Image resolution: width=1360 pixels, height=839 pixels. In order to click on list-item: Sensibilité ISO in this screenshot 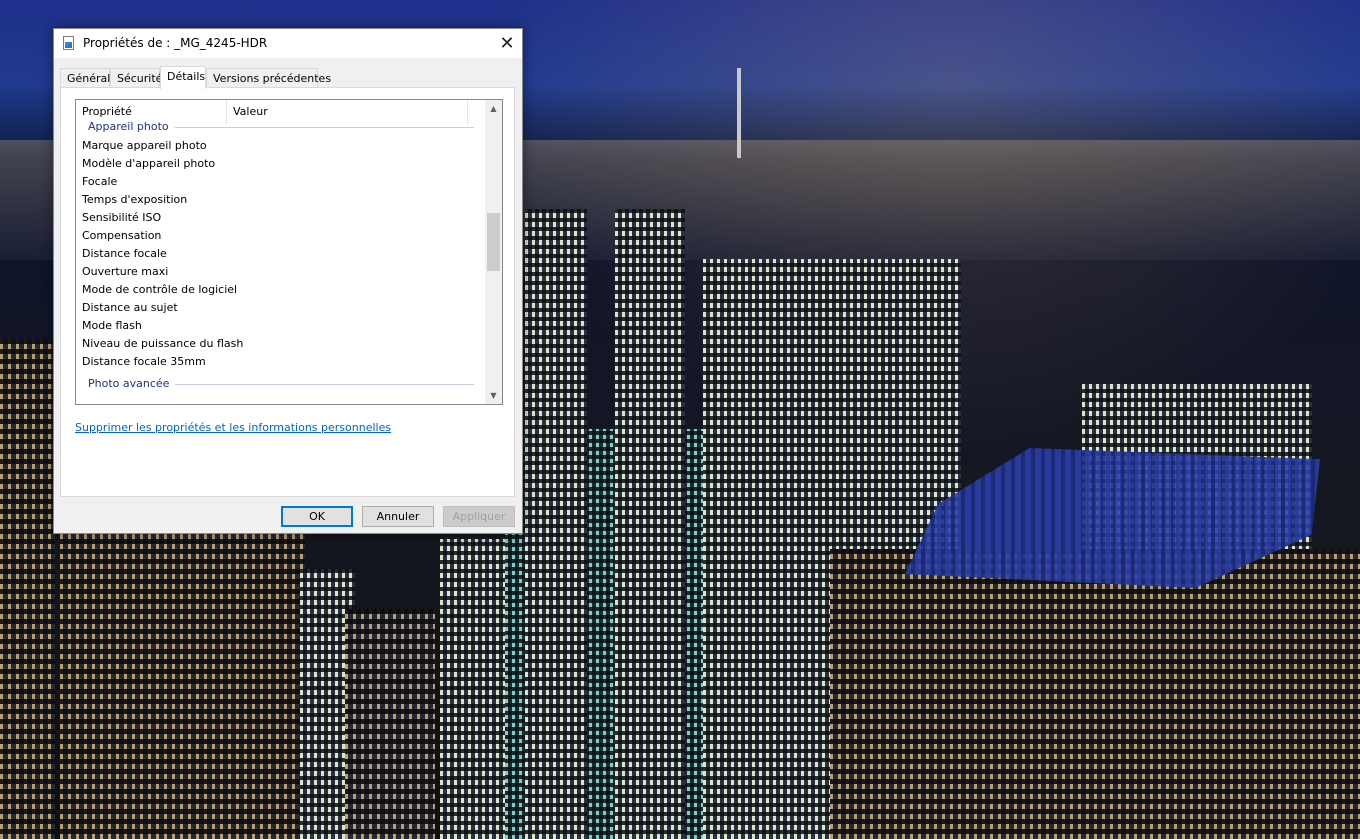, I will do `click(121, 218)`.